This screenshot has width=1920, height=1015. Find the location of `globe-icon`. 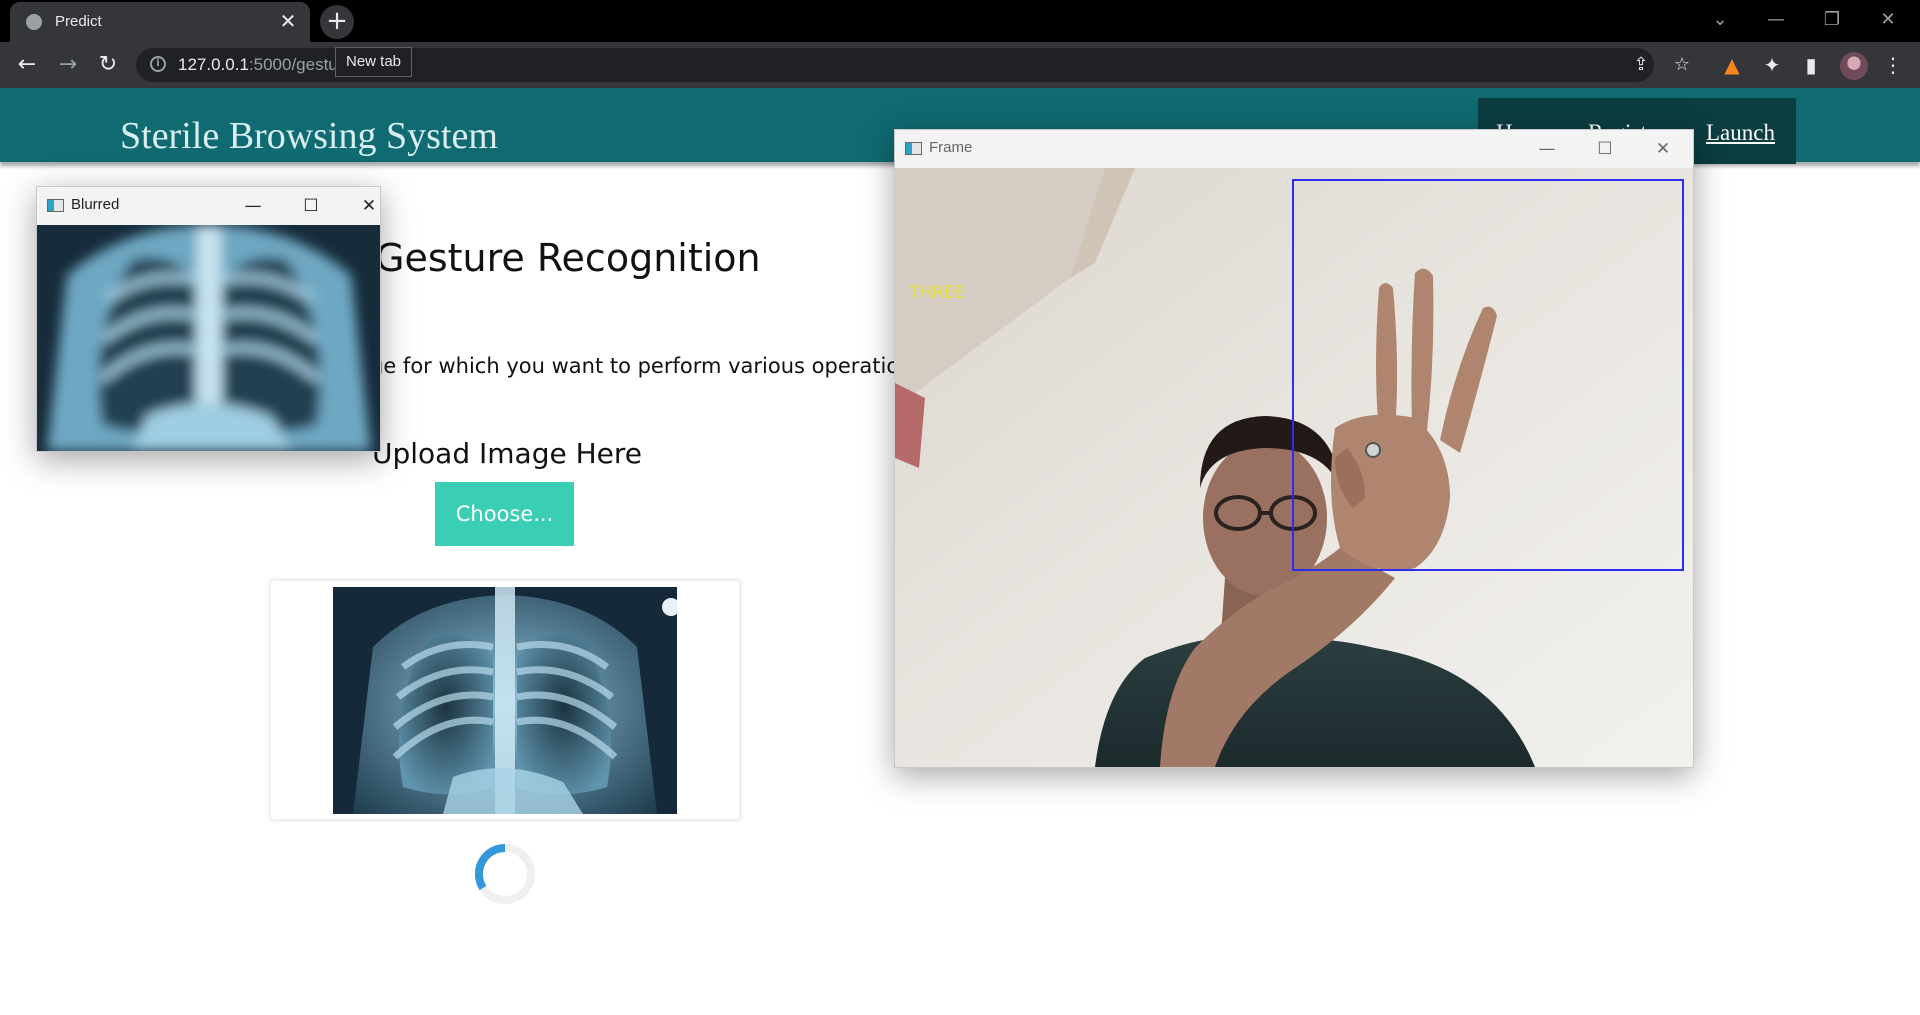

globe-icon is located at coordinates (34, 22).